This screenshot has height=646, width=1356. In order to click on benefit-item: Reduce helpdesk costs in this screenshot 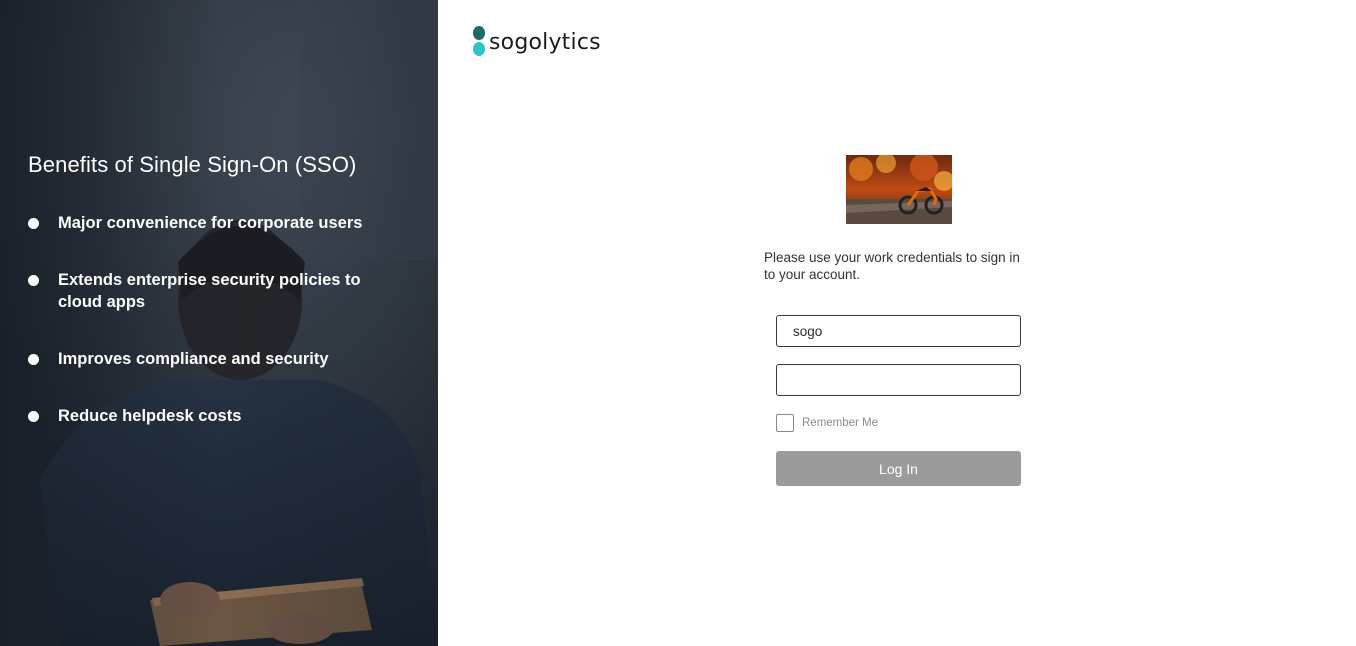, I will do `click(213, 416)`.